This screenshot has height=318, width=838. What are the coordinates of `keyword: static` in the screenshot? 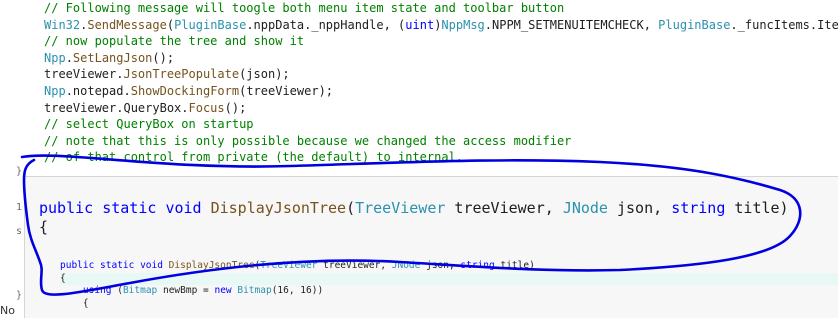 It's located at (129, 208).